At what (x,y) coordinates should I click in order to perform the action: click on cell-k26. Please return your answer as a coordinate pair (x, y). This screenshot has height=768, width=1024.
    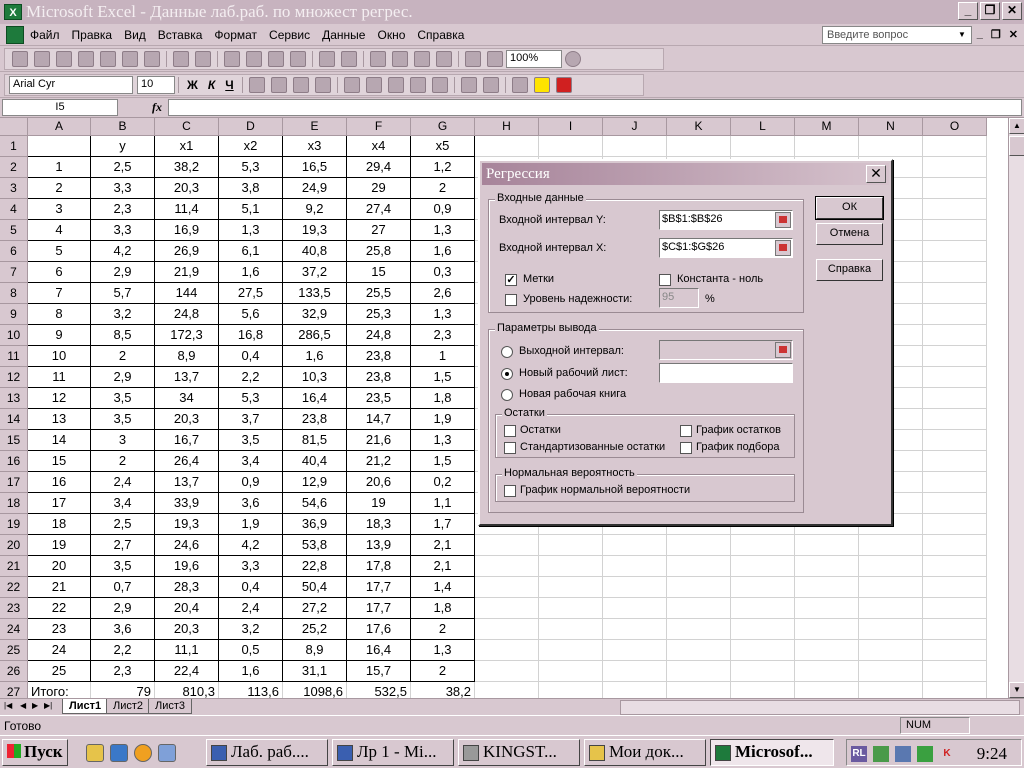
    Looking at the image, I should click on (699, 671).